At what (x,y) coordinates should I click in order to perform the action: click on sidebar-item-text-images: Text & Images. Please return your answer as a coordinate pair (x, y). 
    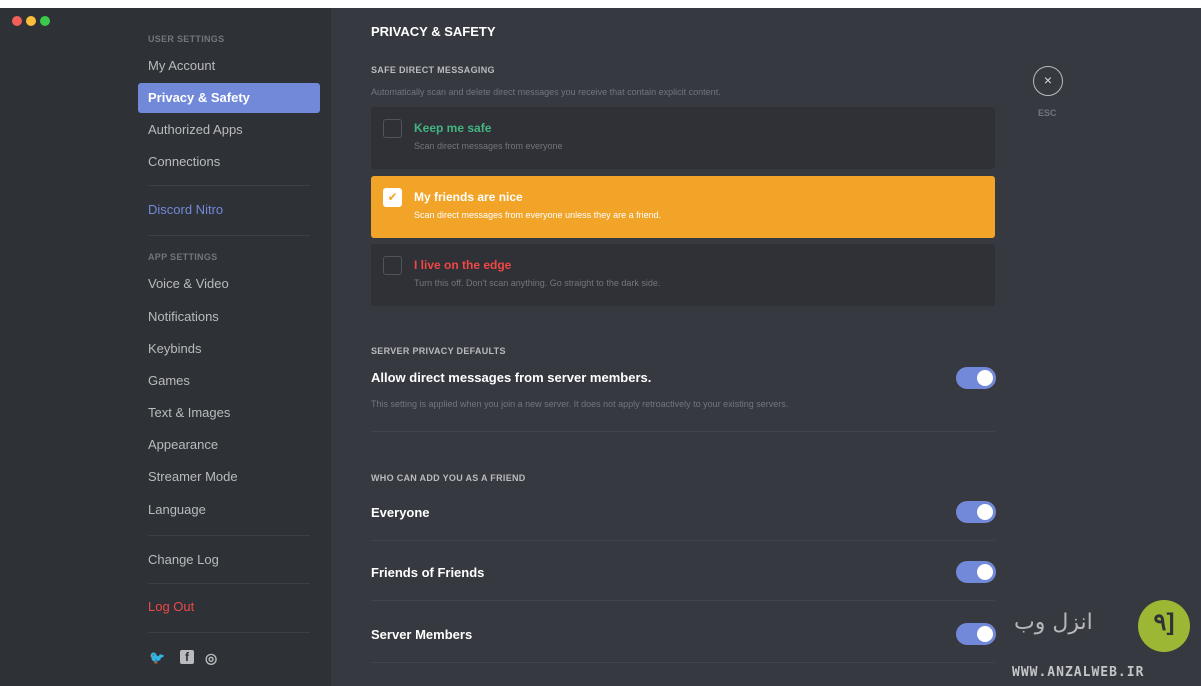
    Looking at the image, I should click on (229, 413).